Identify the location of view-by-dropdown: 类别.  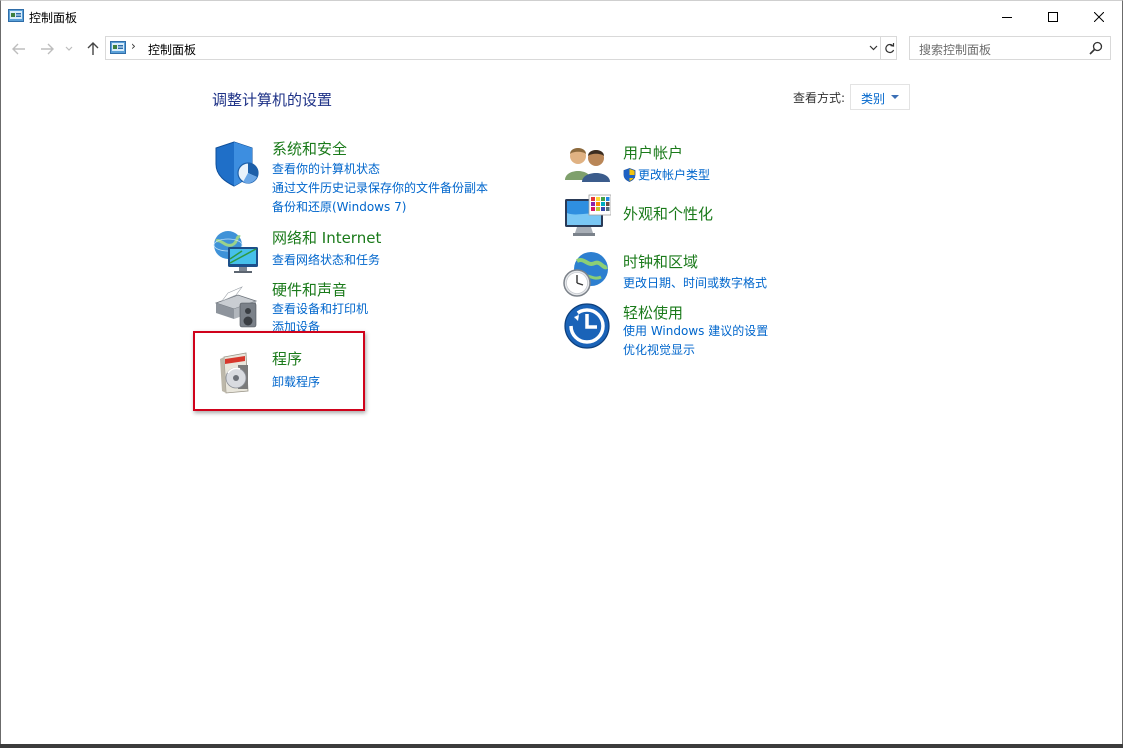
(880, 97).